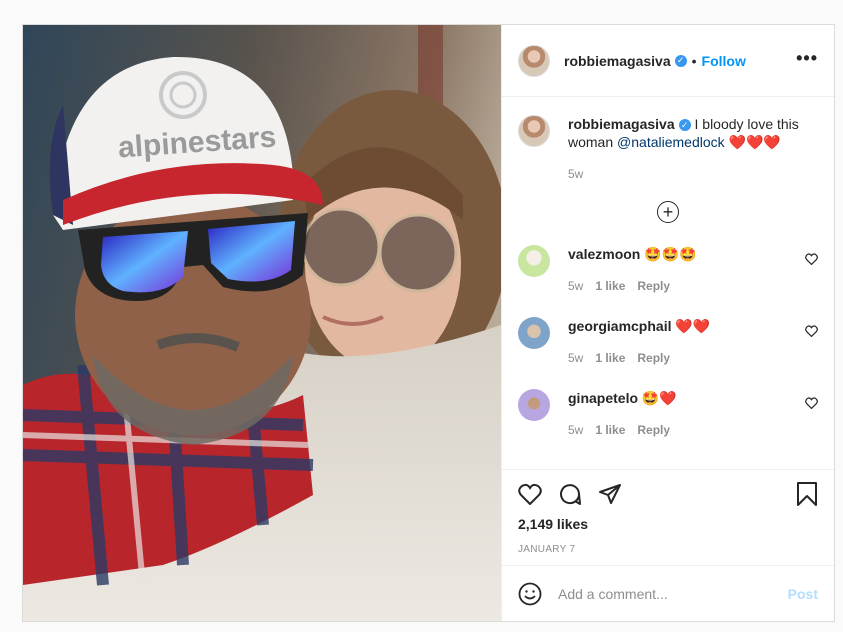 The image size is (843, 632). I want to click on action-icons, so click(668, 494).